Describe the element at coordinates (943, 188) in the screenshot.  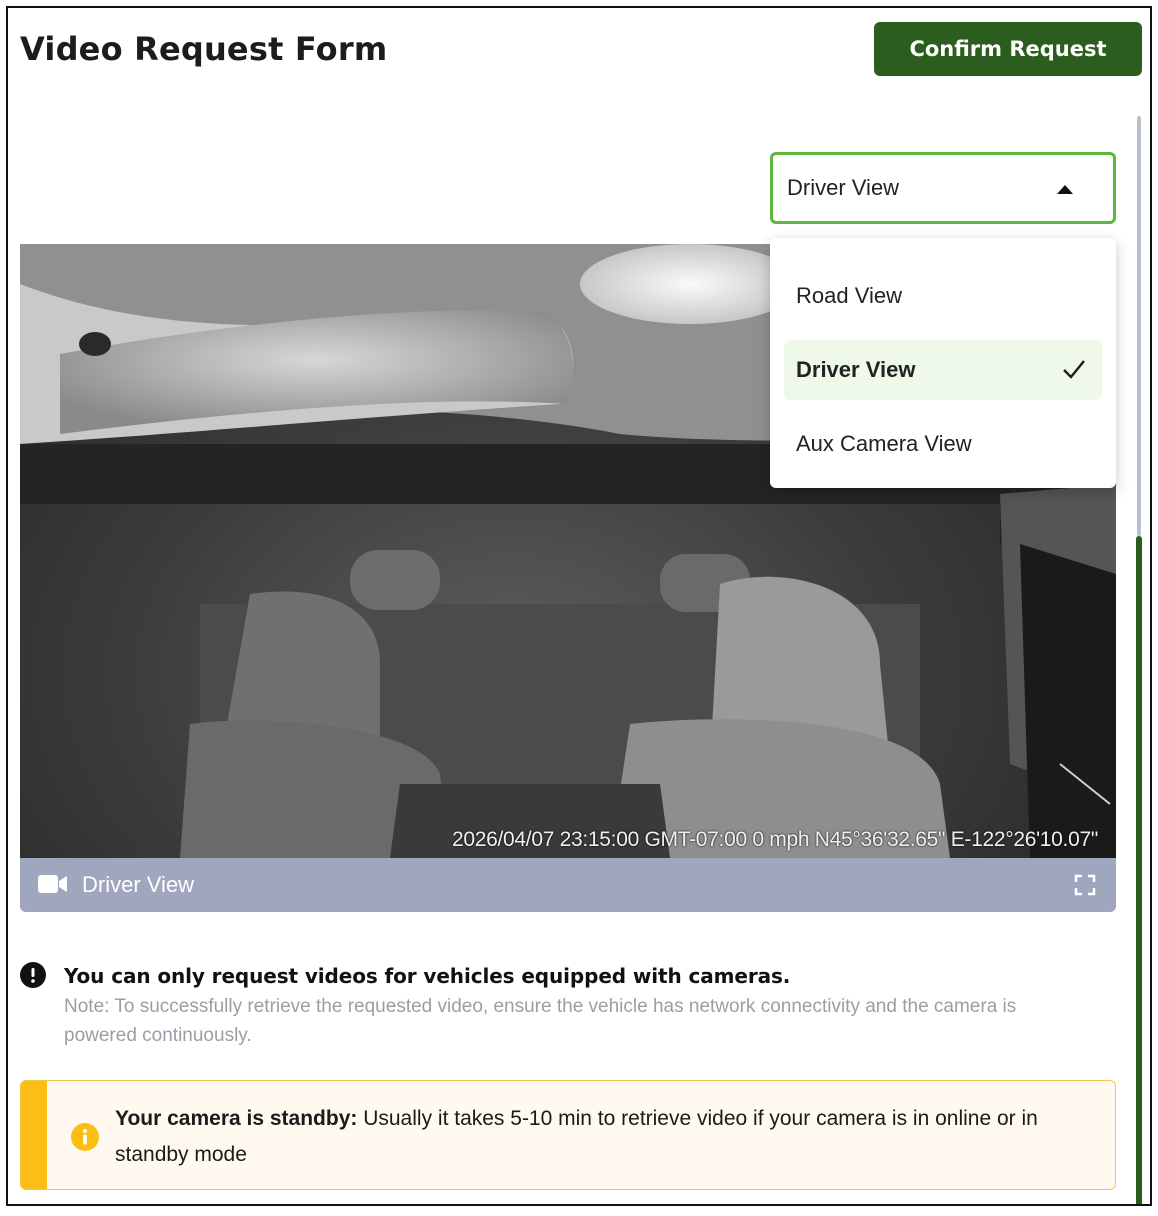
I see `camera-view-select: Driver View` at that location.